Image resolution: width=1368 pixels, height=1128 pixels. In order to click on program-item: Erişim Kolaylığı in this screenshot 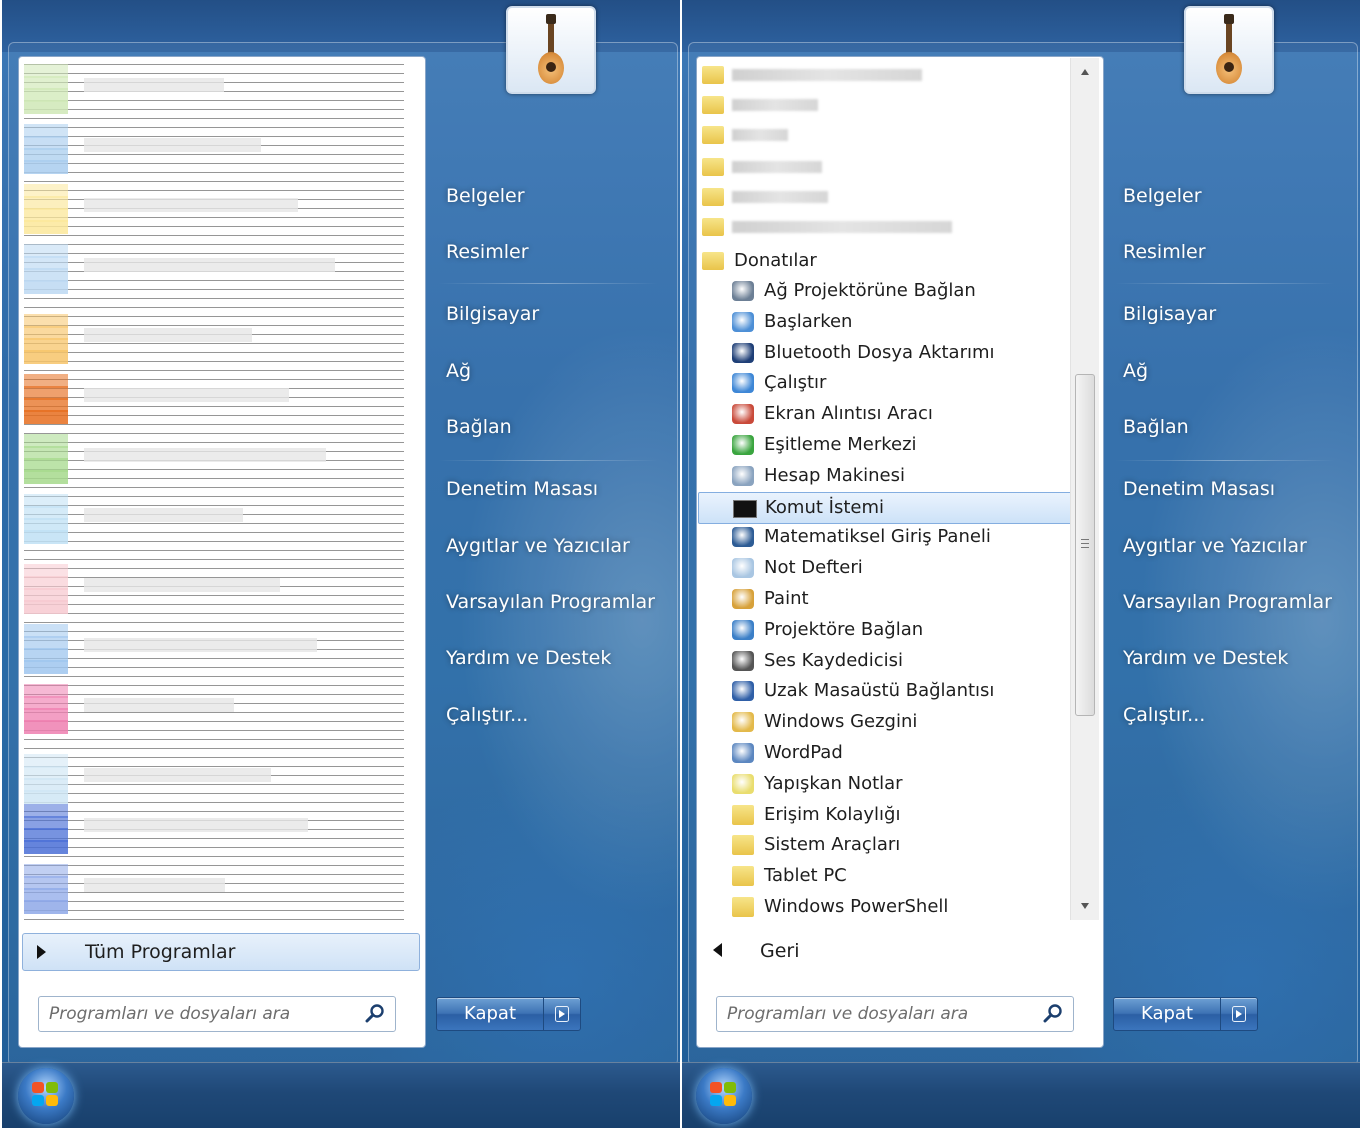, I will do `click(884, 815)`.